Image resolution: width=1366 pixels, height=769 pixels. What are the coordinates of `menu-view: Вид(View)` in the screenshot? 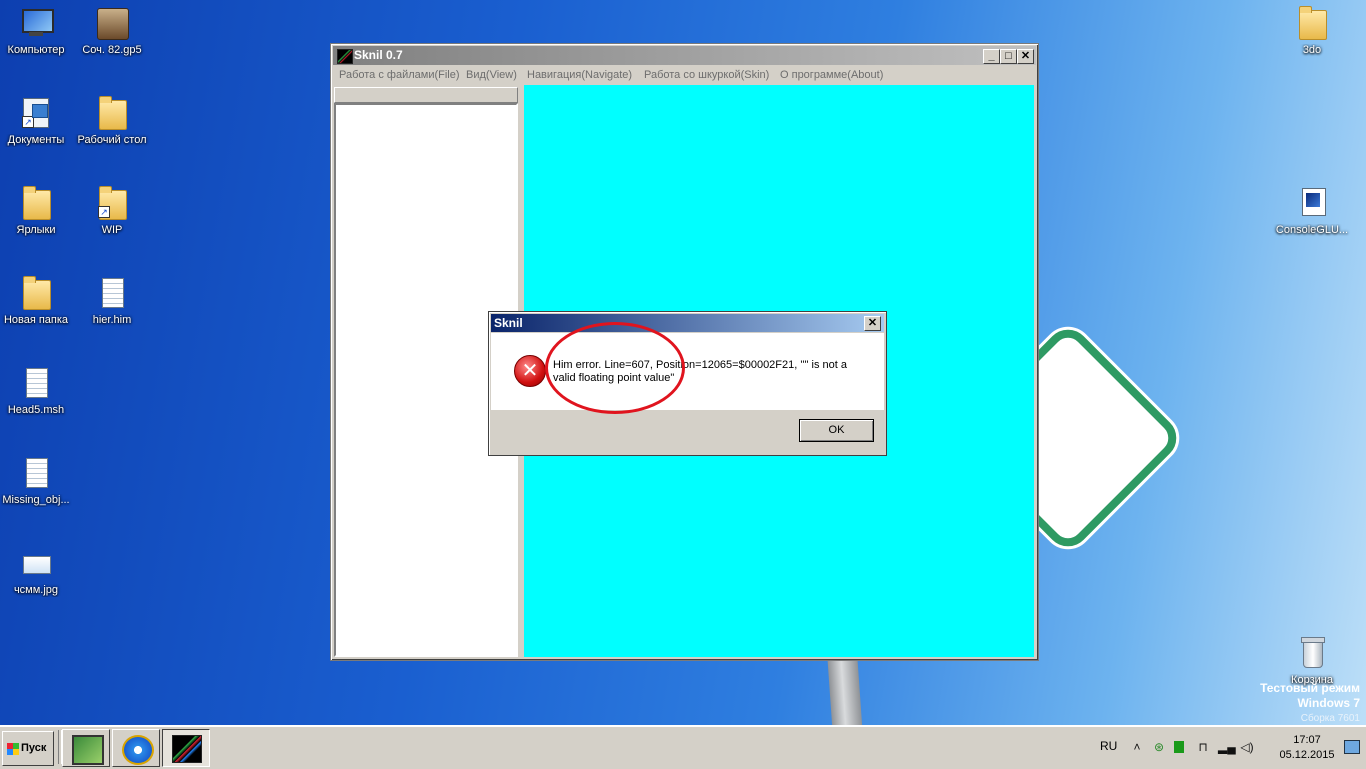 It's located at (491, 75).